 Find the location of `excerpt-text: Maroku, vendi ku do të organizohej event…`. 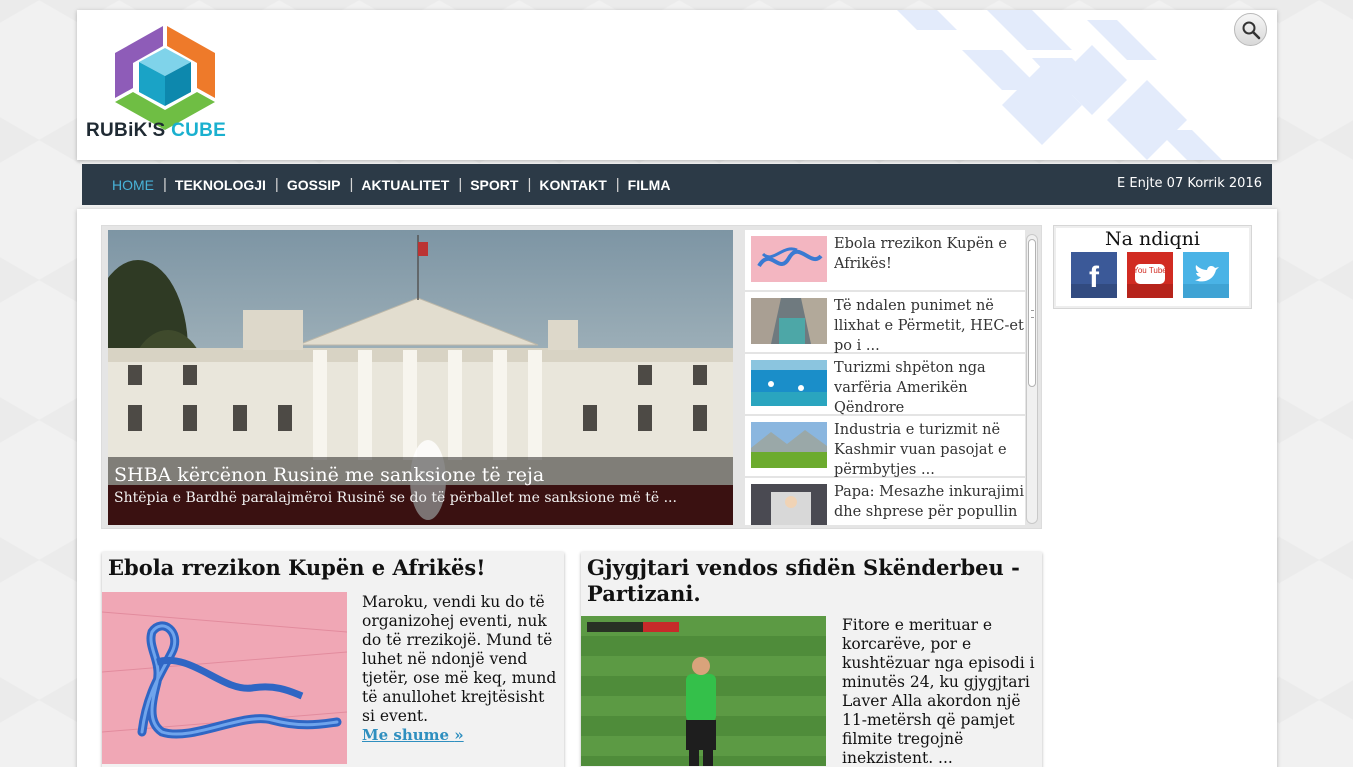

excerpt-text: Maroku, vendi ku do të organizohej event… is located at coordinates (459, 659).